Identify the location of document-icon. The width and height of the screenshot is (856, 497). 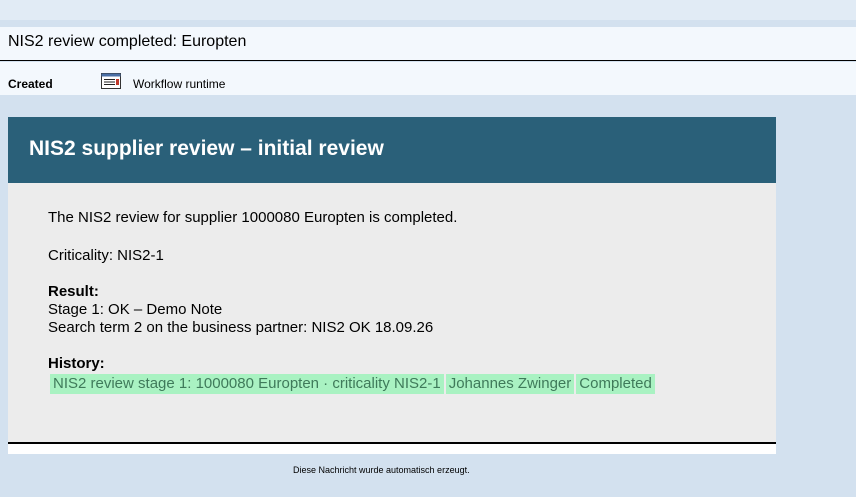
(111, 81).